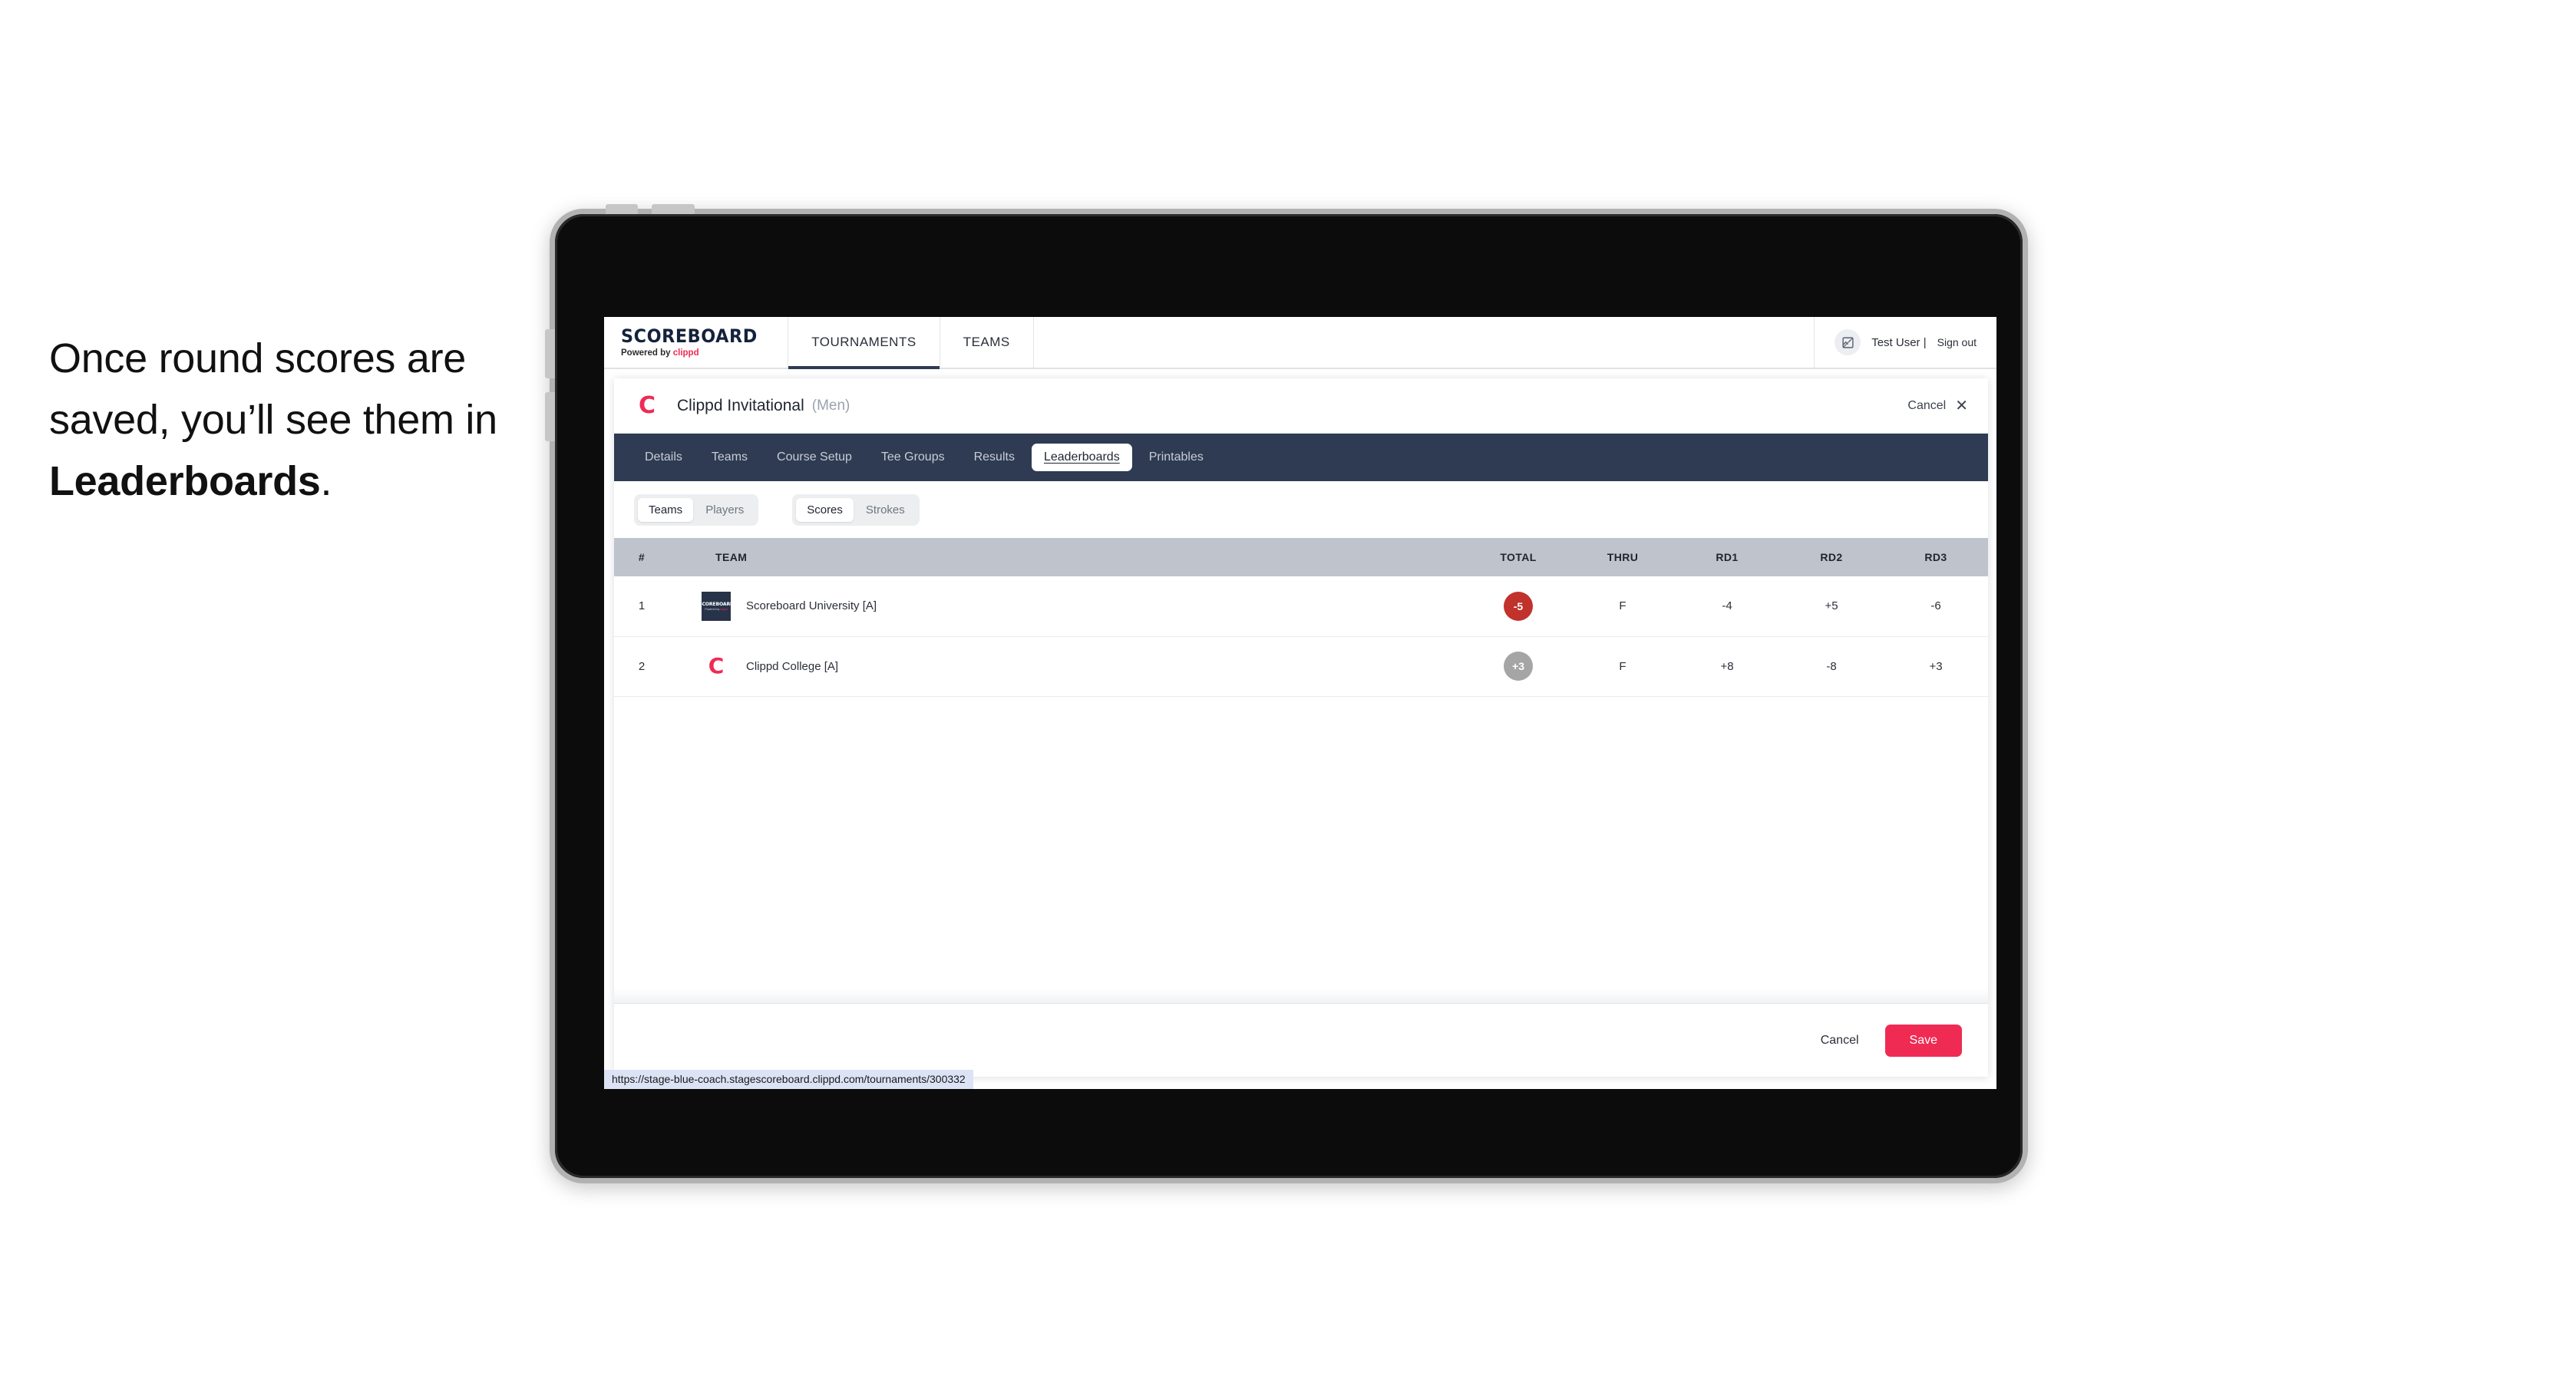 The height and width of the screenshot is (1386, 2576). What do you see at coordinates (1301, 996) in the screenshot?
I see `scroll-shadow` at bounding box center [1301, 996].